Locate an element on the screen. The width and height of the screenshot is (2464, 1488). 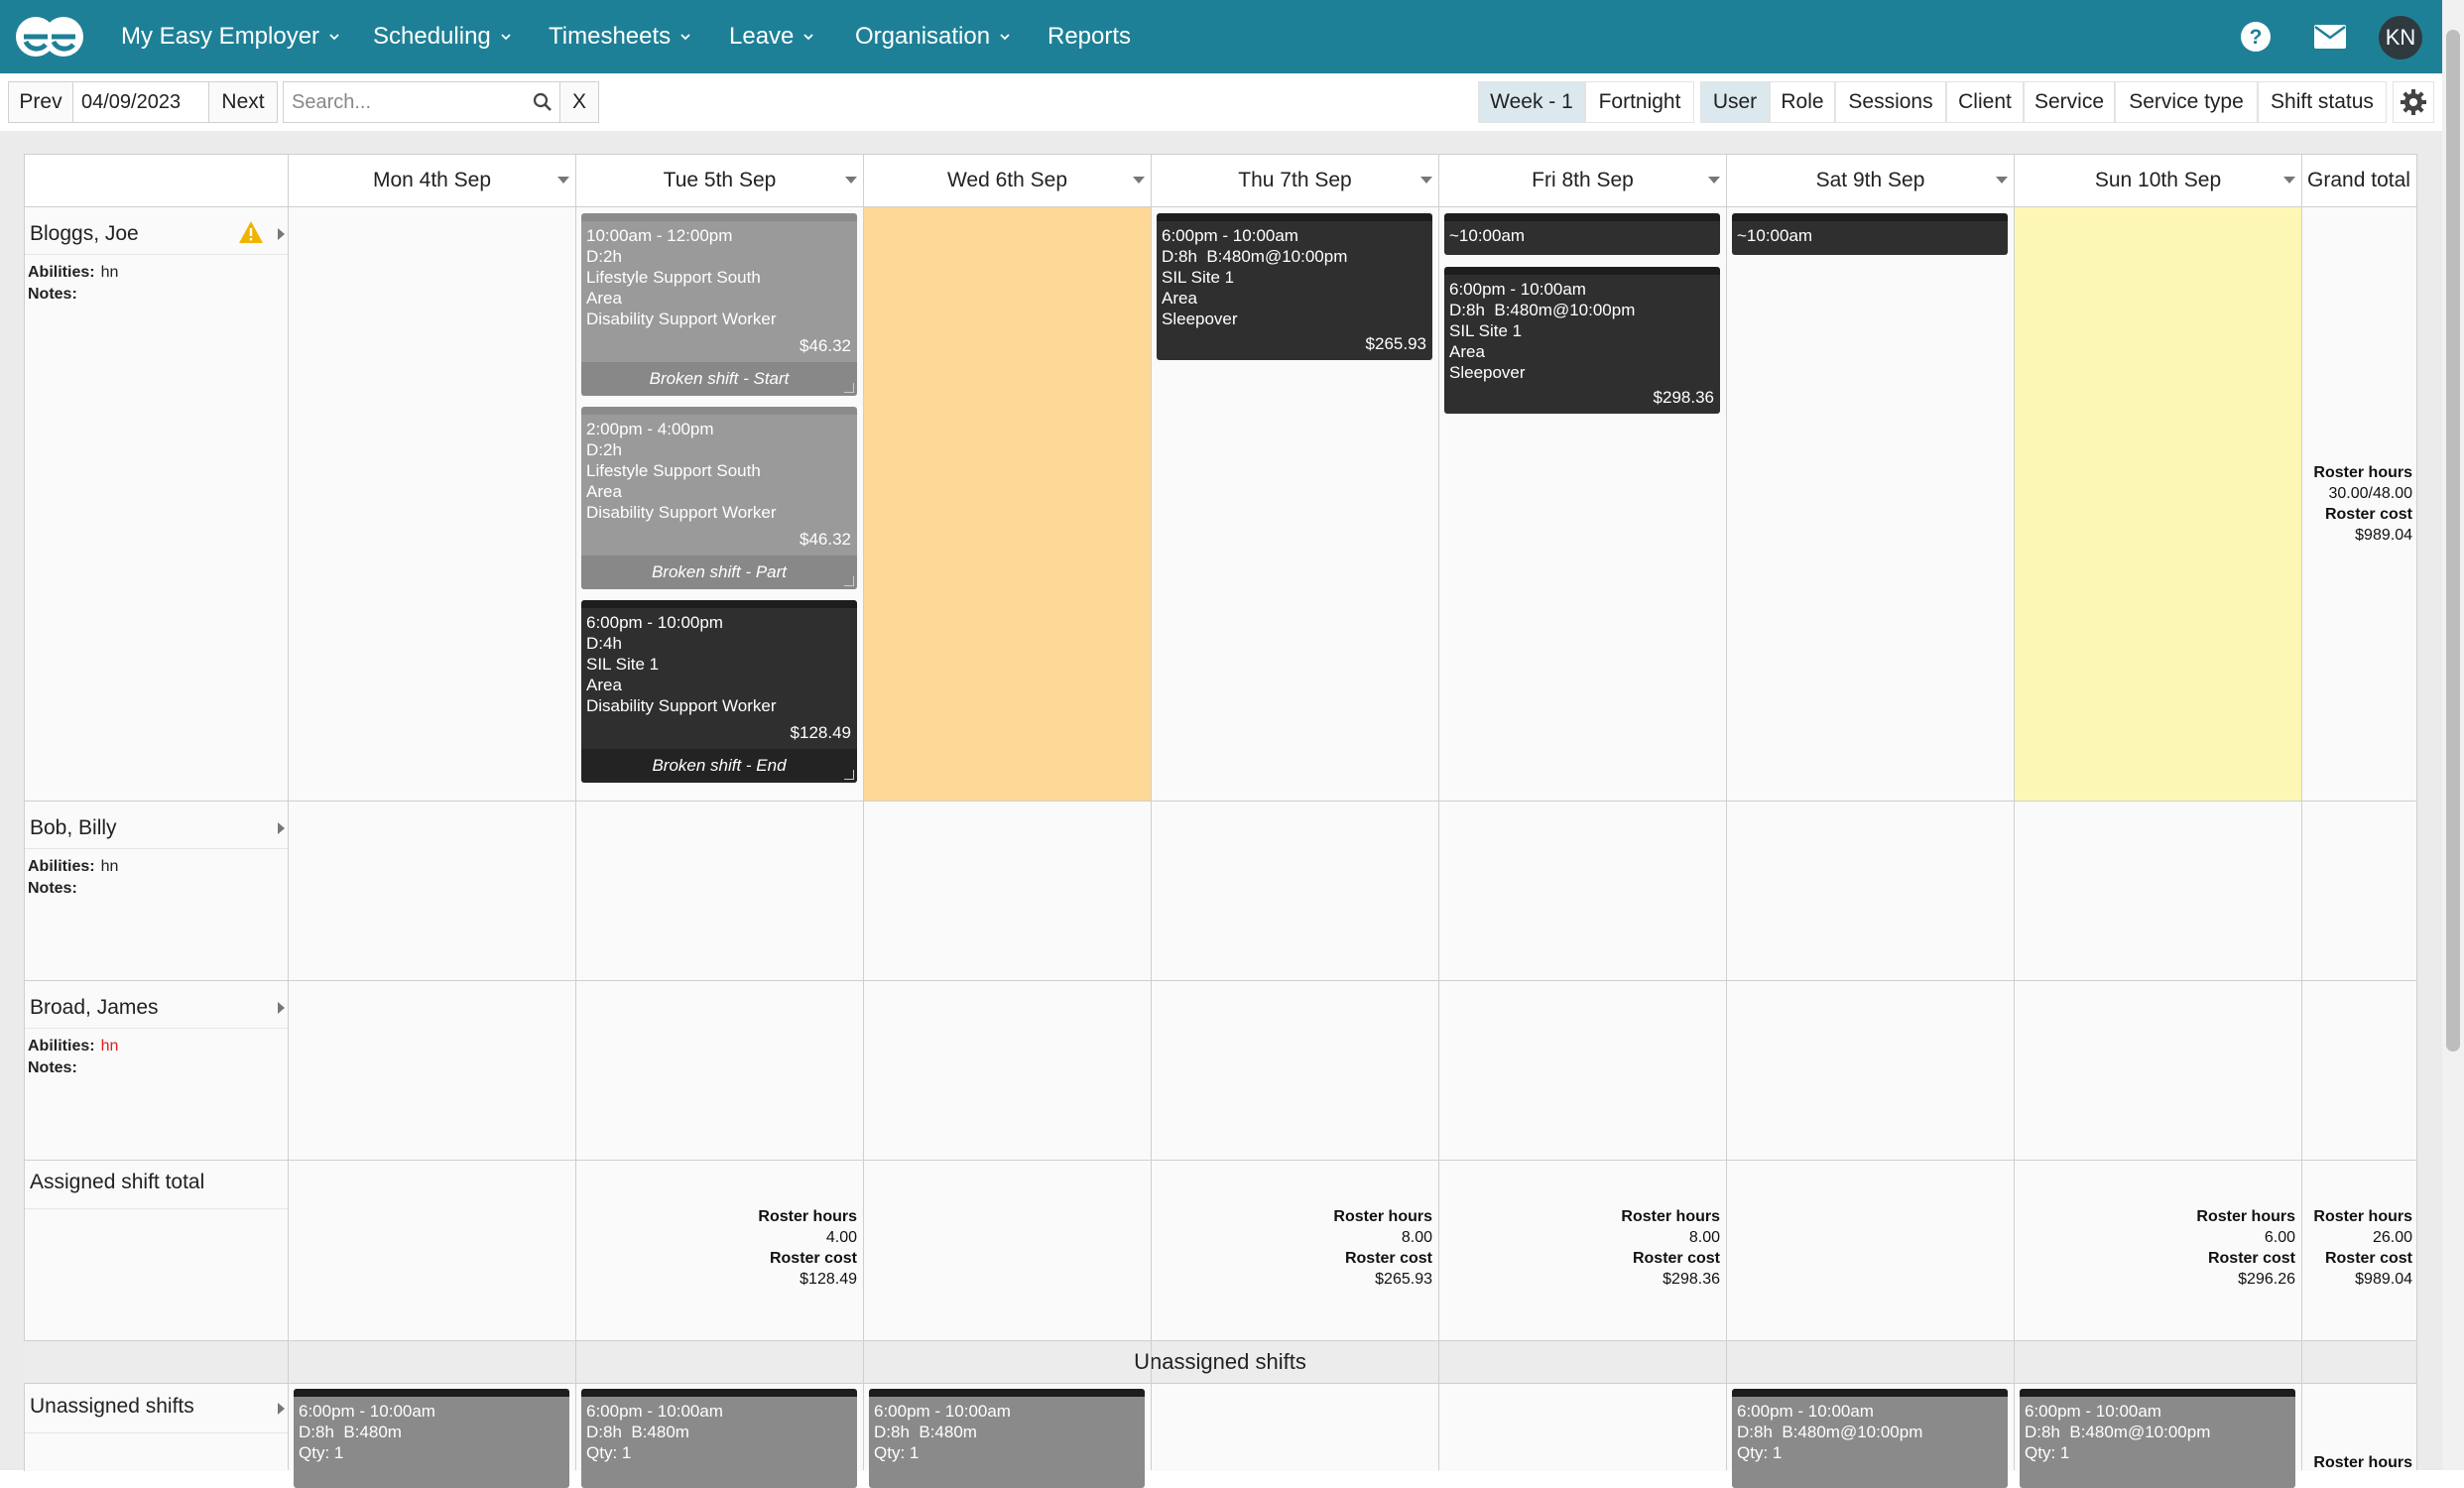
day-header: Sat 9th Sep is located at coordinates (1871, 180).